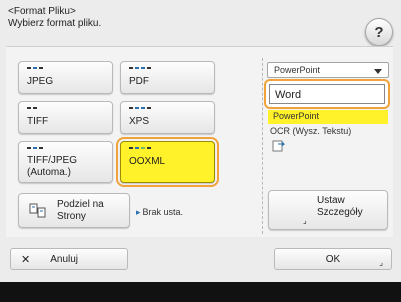  I want to click on page-header: <Format Pliku> Wybierz format pliku., so click(54, 18).